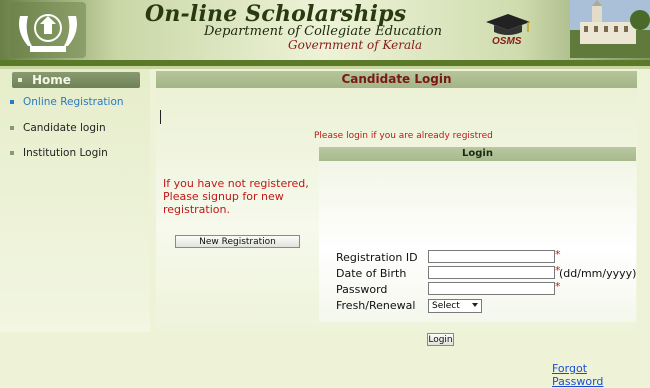 The height and width of the screenshot is (388, 650). I want to click on login-heading: Login, so click(477, 154).